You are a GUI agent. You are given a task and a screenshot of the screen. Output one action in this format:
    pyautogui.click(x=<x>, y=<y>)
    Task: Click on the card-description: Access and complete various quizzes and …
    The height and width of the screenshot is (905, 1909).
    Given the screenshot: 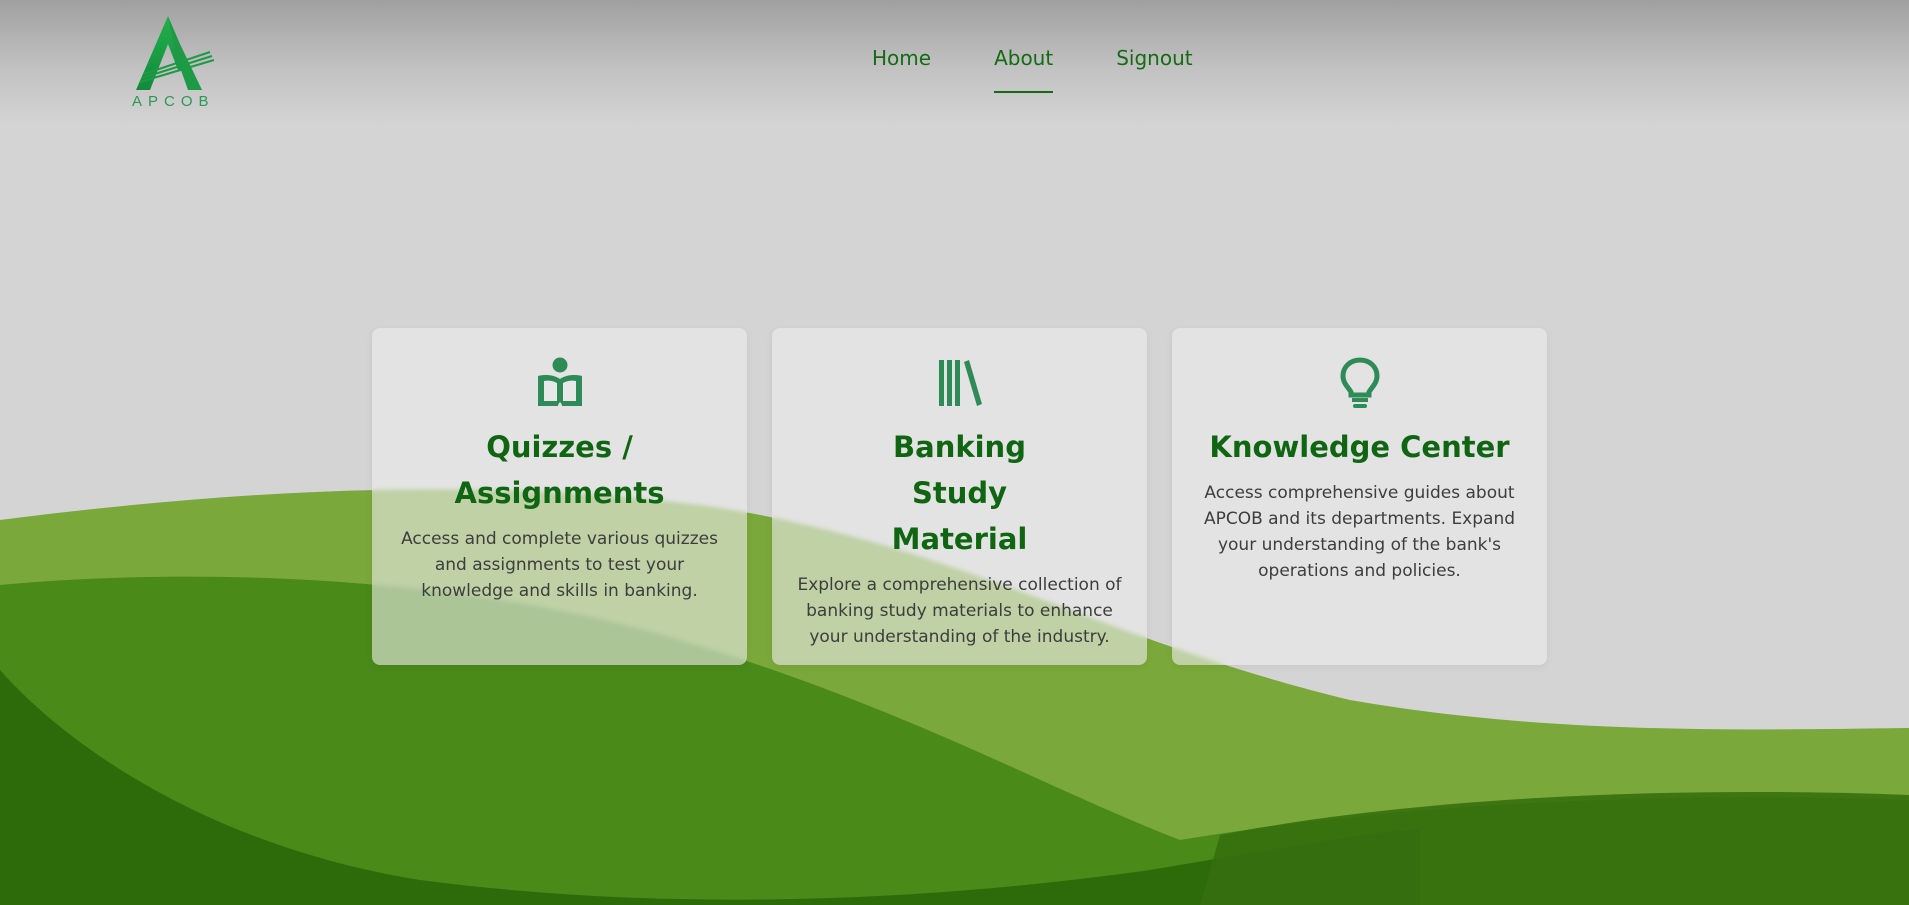 What is the action you would take?
    pyautogui.click(x=559, y=565)
    